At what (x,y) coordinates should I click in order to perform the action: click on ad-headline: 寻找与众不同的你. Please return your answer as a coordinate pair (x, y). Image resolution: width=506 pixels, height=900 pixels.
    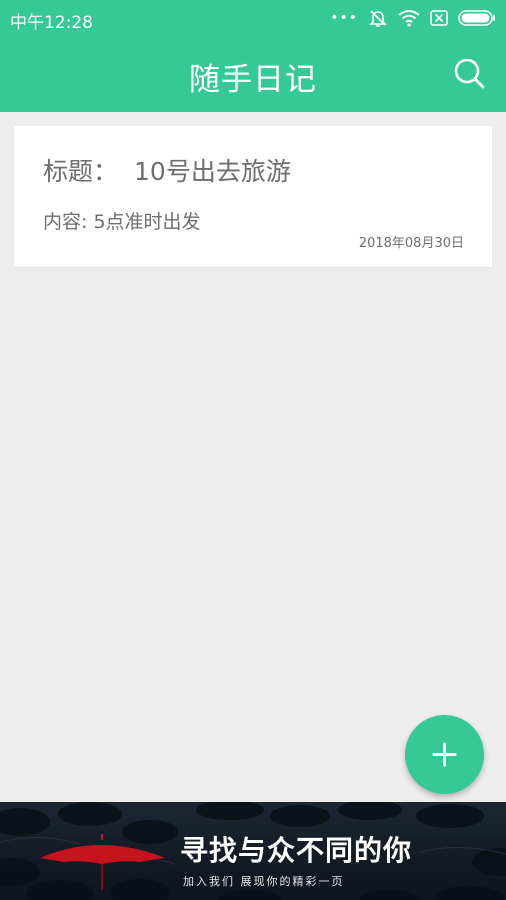
    Looking at the image, I should click on (296, 850).